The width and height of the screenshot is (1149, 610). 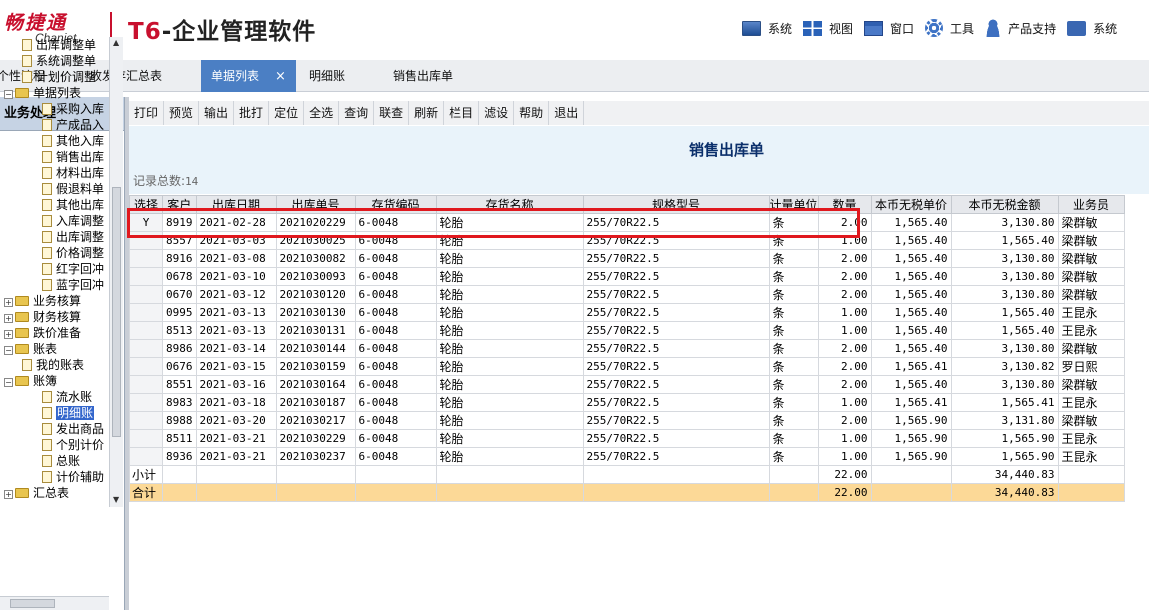 What do you see at coordinates (54, 381) in the screenshot?
I see `tree-item: − 账簿` at bounding box center [54, 381].